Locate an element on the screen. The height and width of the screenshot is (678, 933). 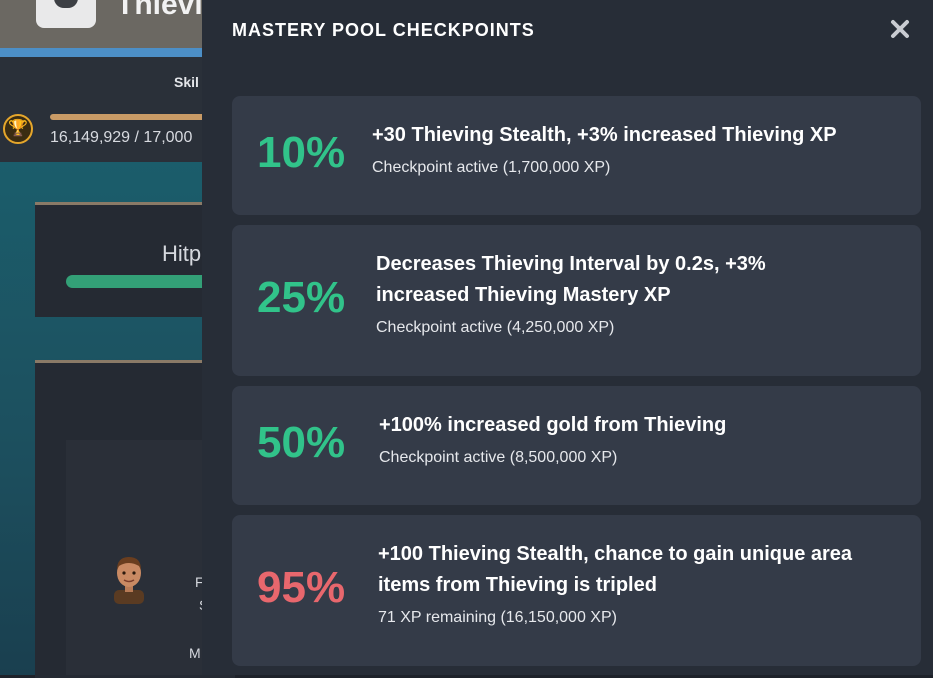
npc-portrait-icon is located at coordinates (129, 578).